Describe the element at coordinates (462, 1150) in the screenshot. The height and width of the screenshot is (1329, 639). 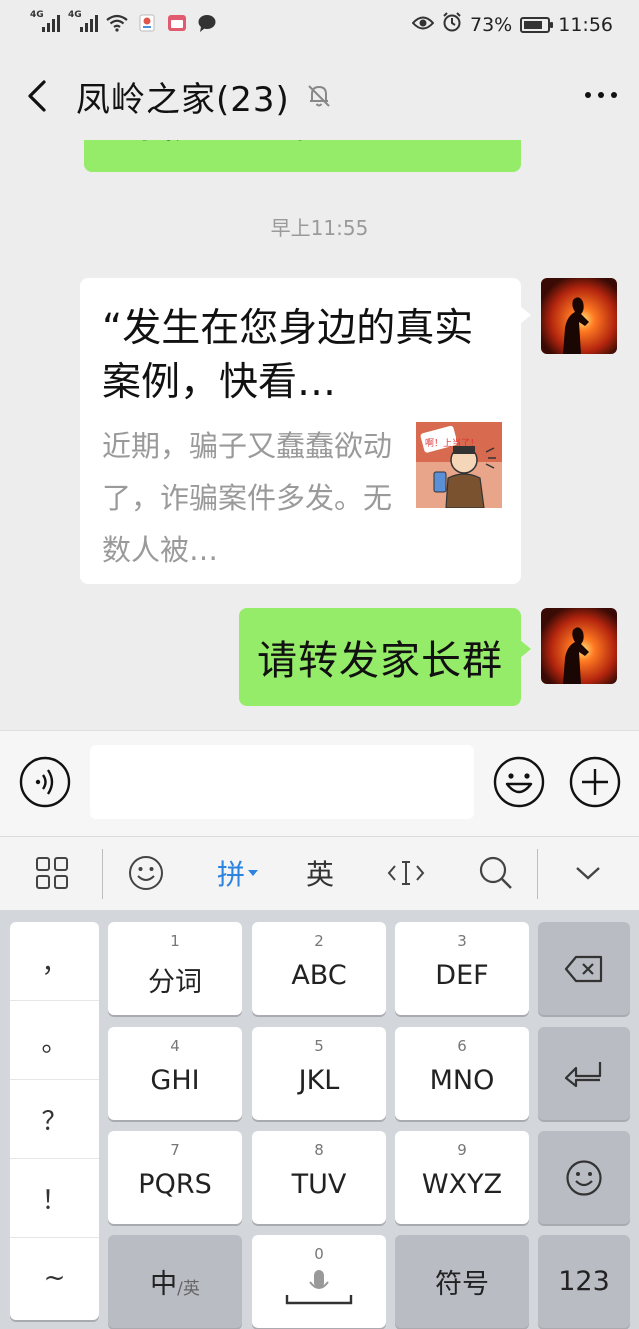
I see `key-number: 9` at that location.